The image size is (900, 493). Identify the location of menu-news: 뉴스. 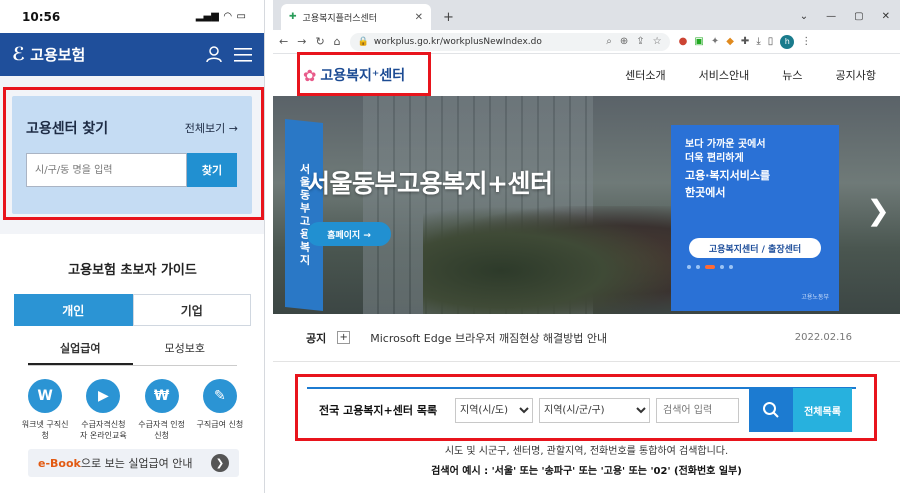
(792, 75).